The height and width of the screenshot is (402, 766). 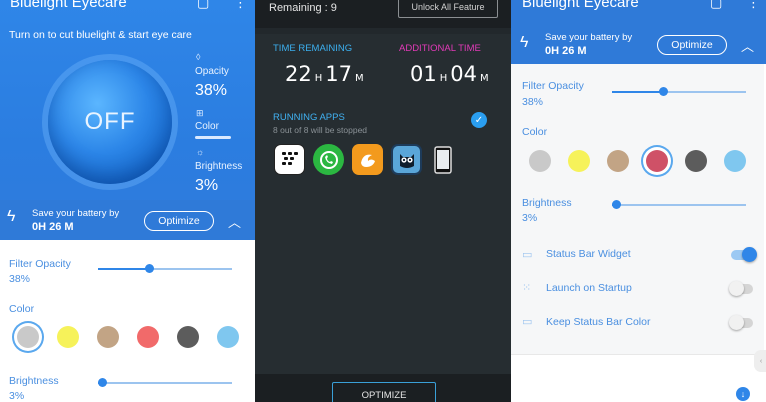 What do you see at coordinates (448, 9) in the screenshot?
I see `unlock-all-feature-button: Unlock All Feature` at bounding box center [448, 9].